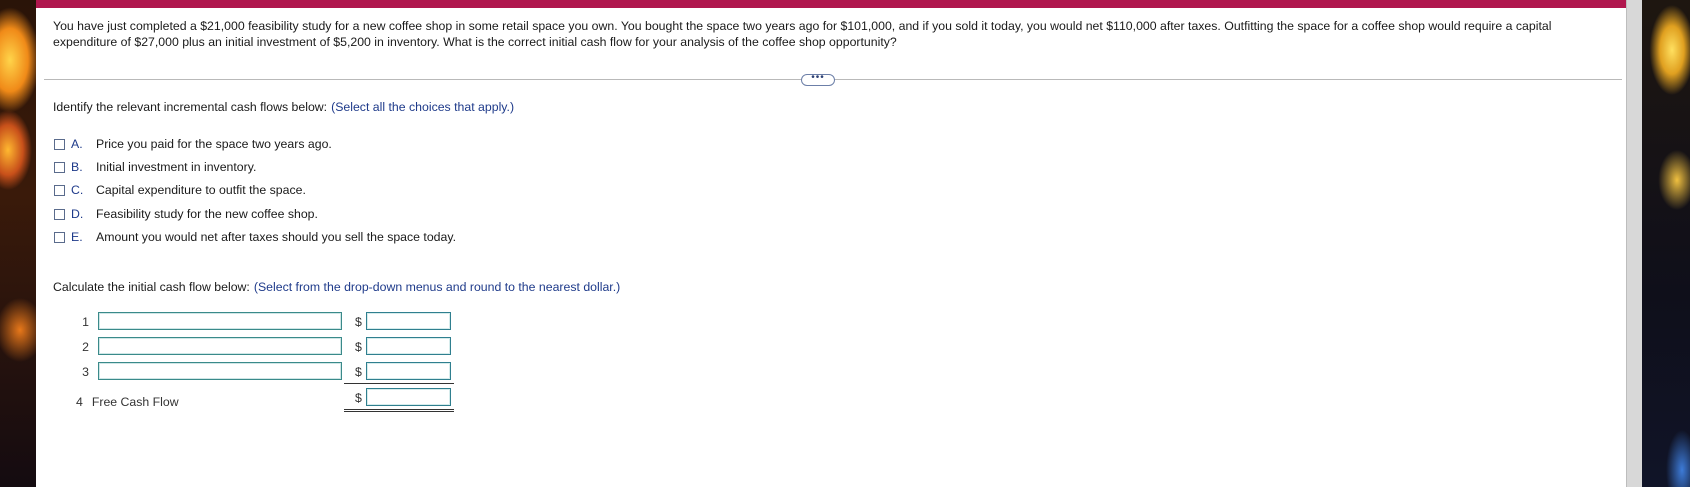 This screenshot has width=1690, height=487. What do you see at coordinates (220, 321) in the screenshot?
I see `row-1-dropdown` at bounding box center [220, 321].